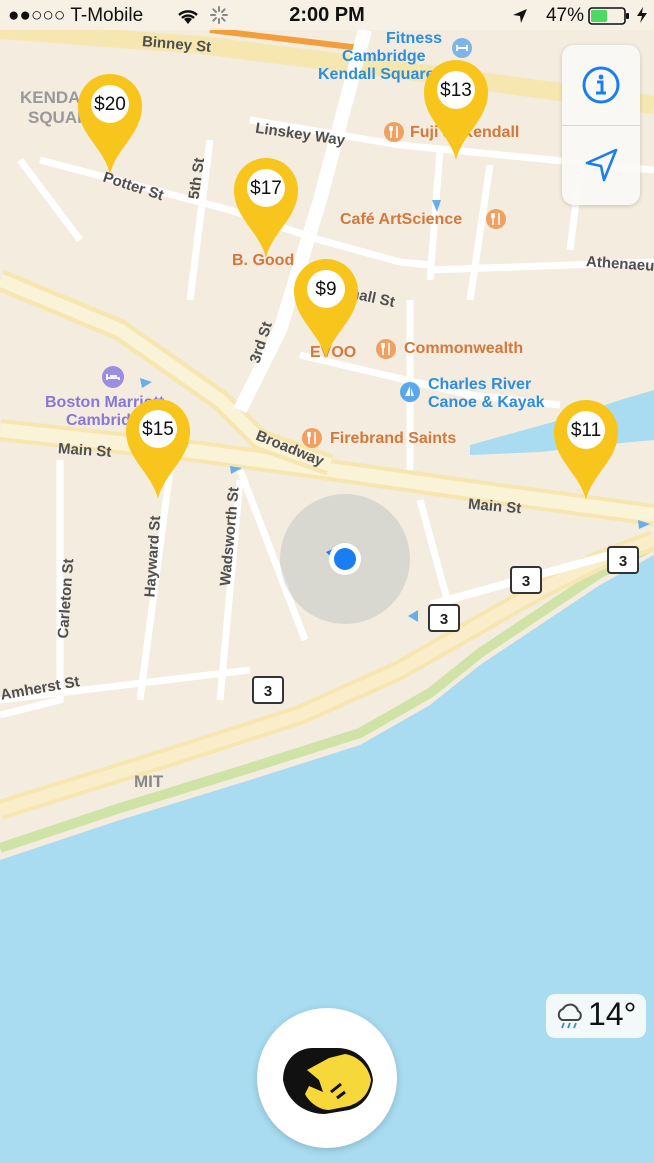  Describe the element at coordinates (642, 15) in the screenshot. I see `charging-bolt-icon` at that location.